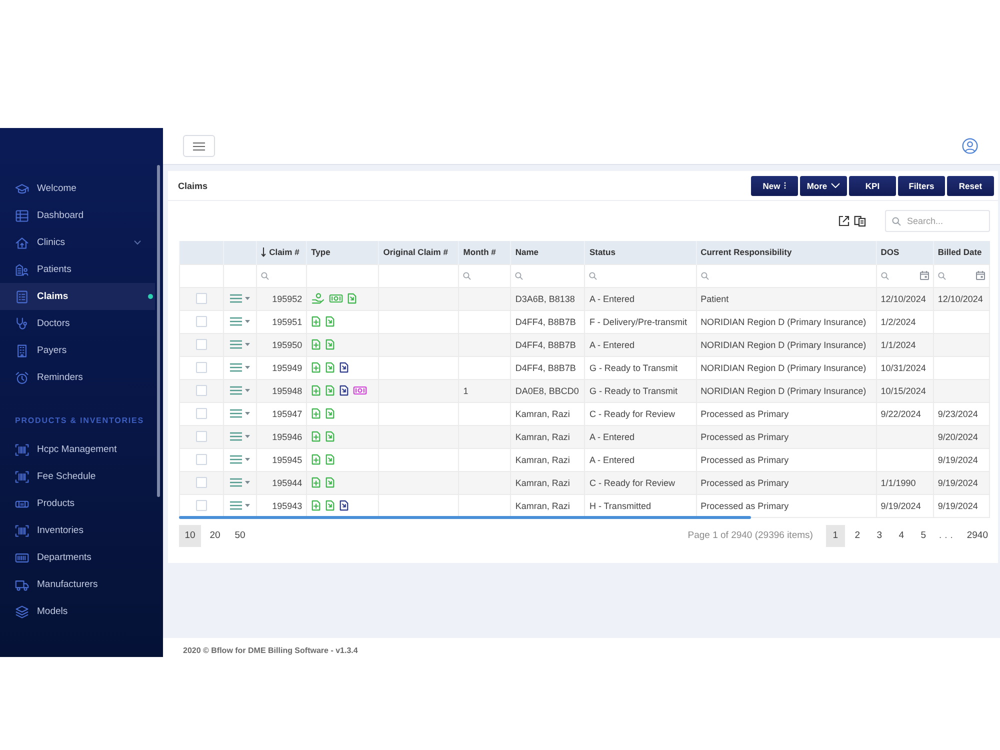  What do you see at coordinates (923, 535) in the screenshot?
I see `page-button: 5` at bounding box center [923, 535].